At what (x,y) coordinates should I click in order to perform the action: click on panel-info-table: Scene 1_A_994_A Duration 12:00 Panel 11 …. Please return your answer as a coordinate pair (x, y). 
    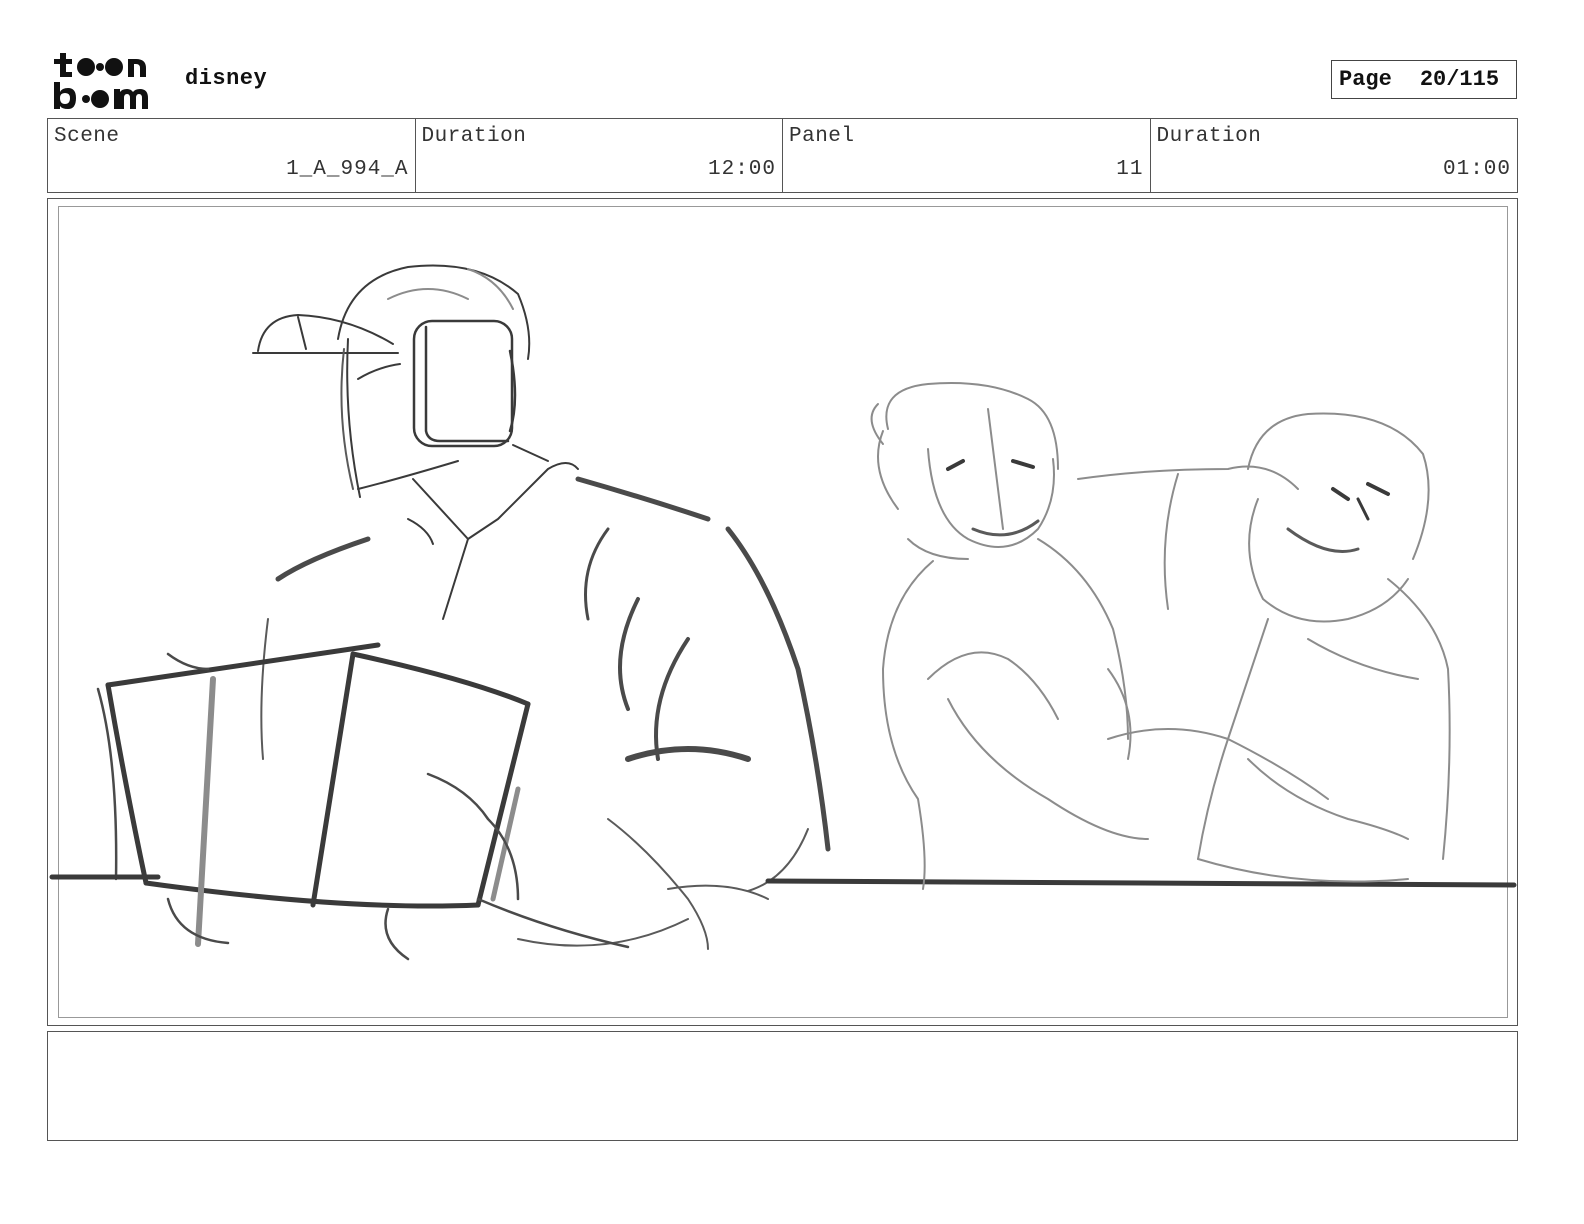
    Looking at the image, I should click on (782, 155).